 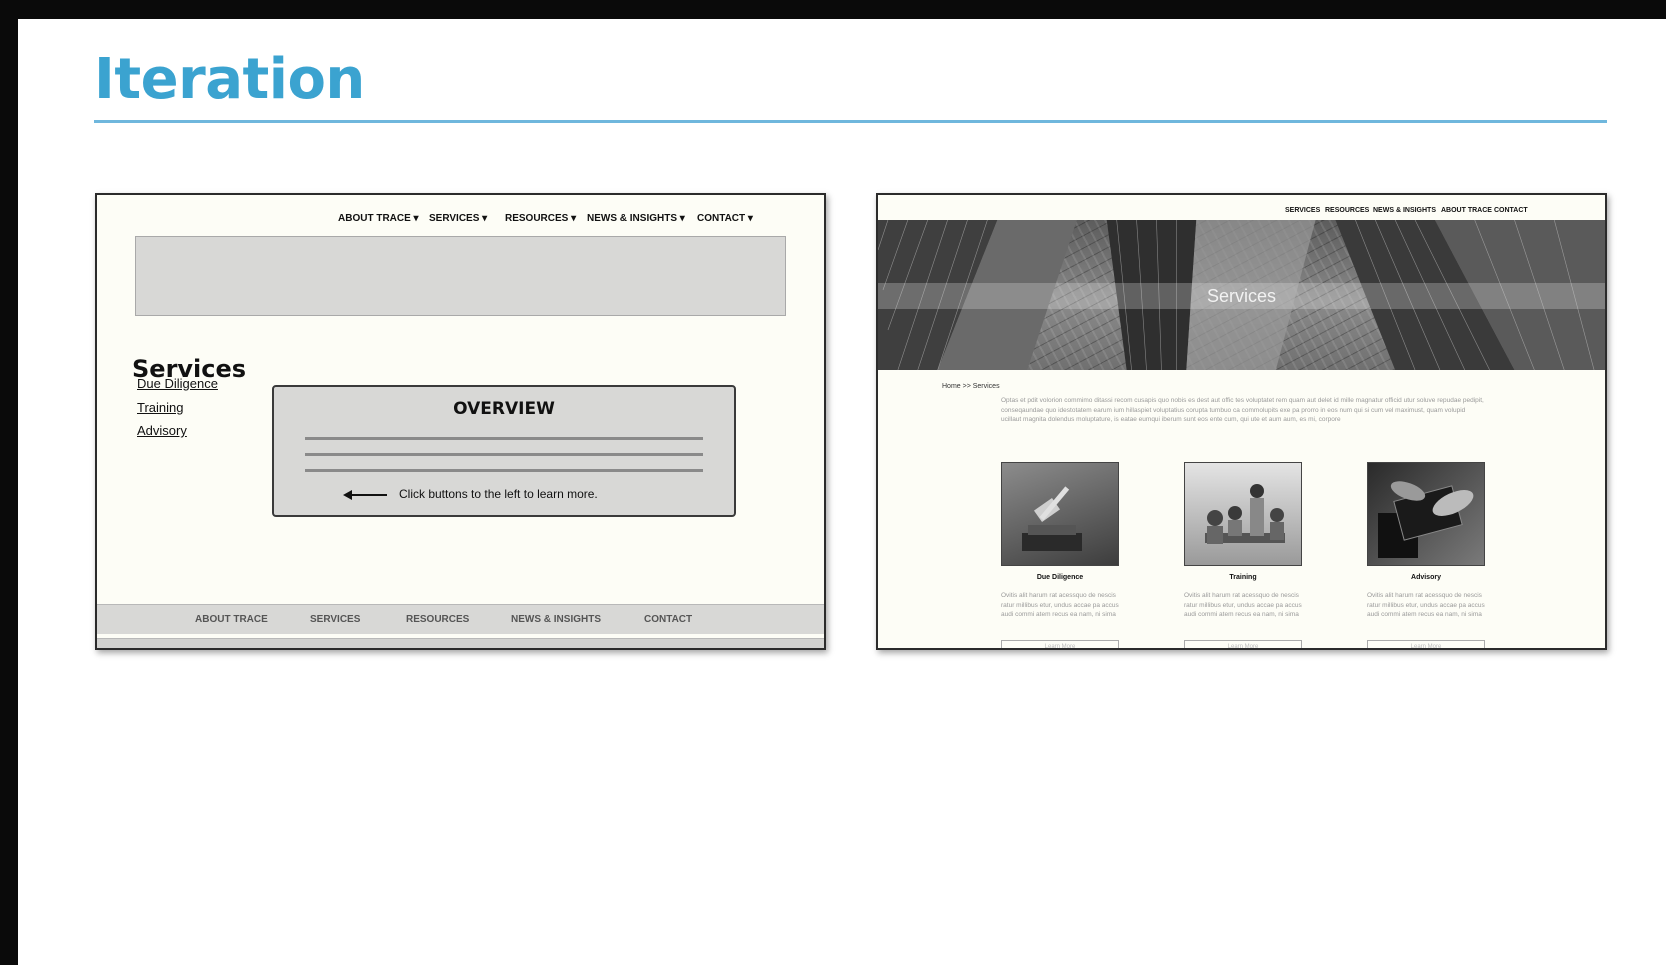 What do you see at coordinates (1511, 210) in the screenshot?
I see `mockup-nav-contact: CONTACT` at bounding box center [1511, 210].